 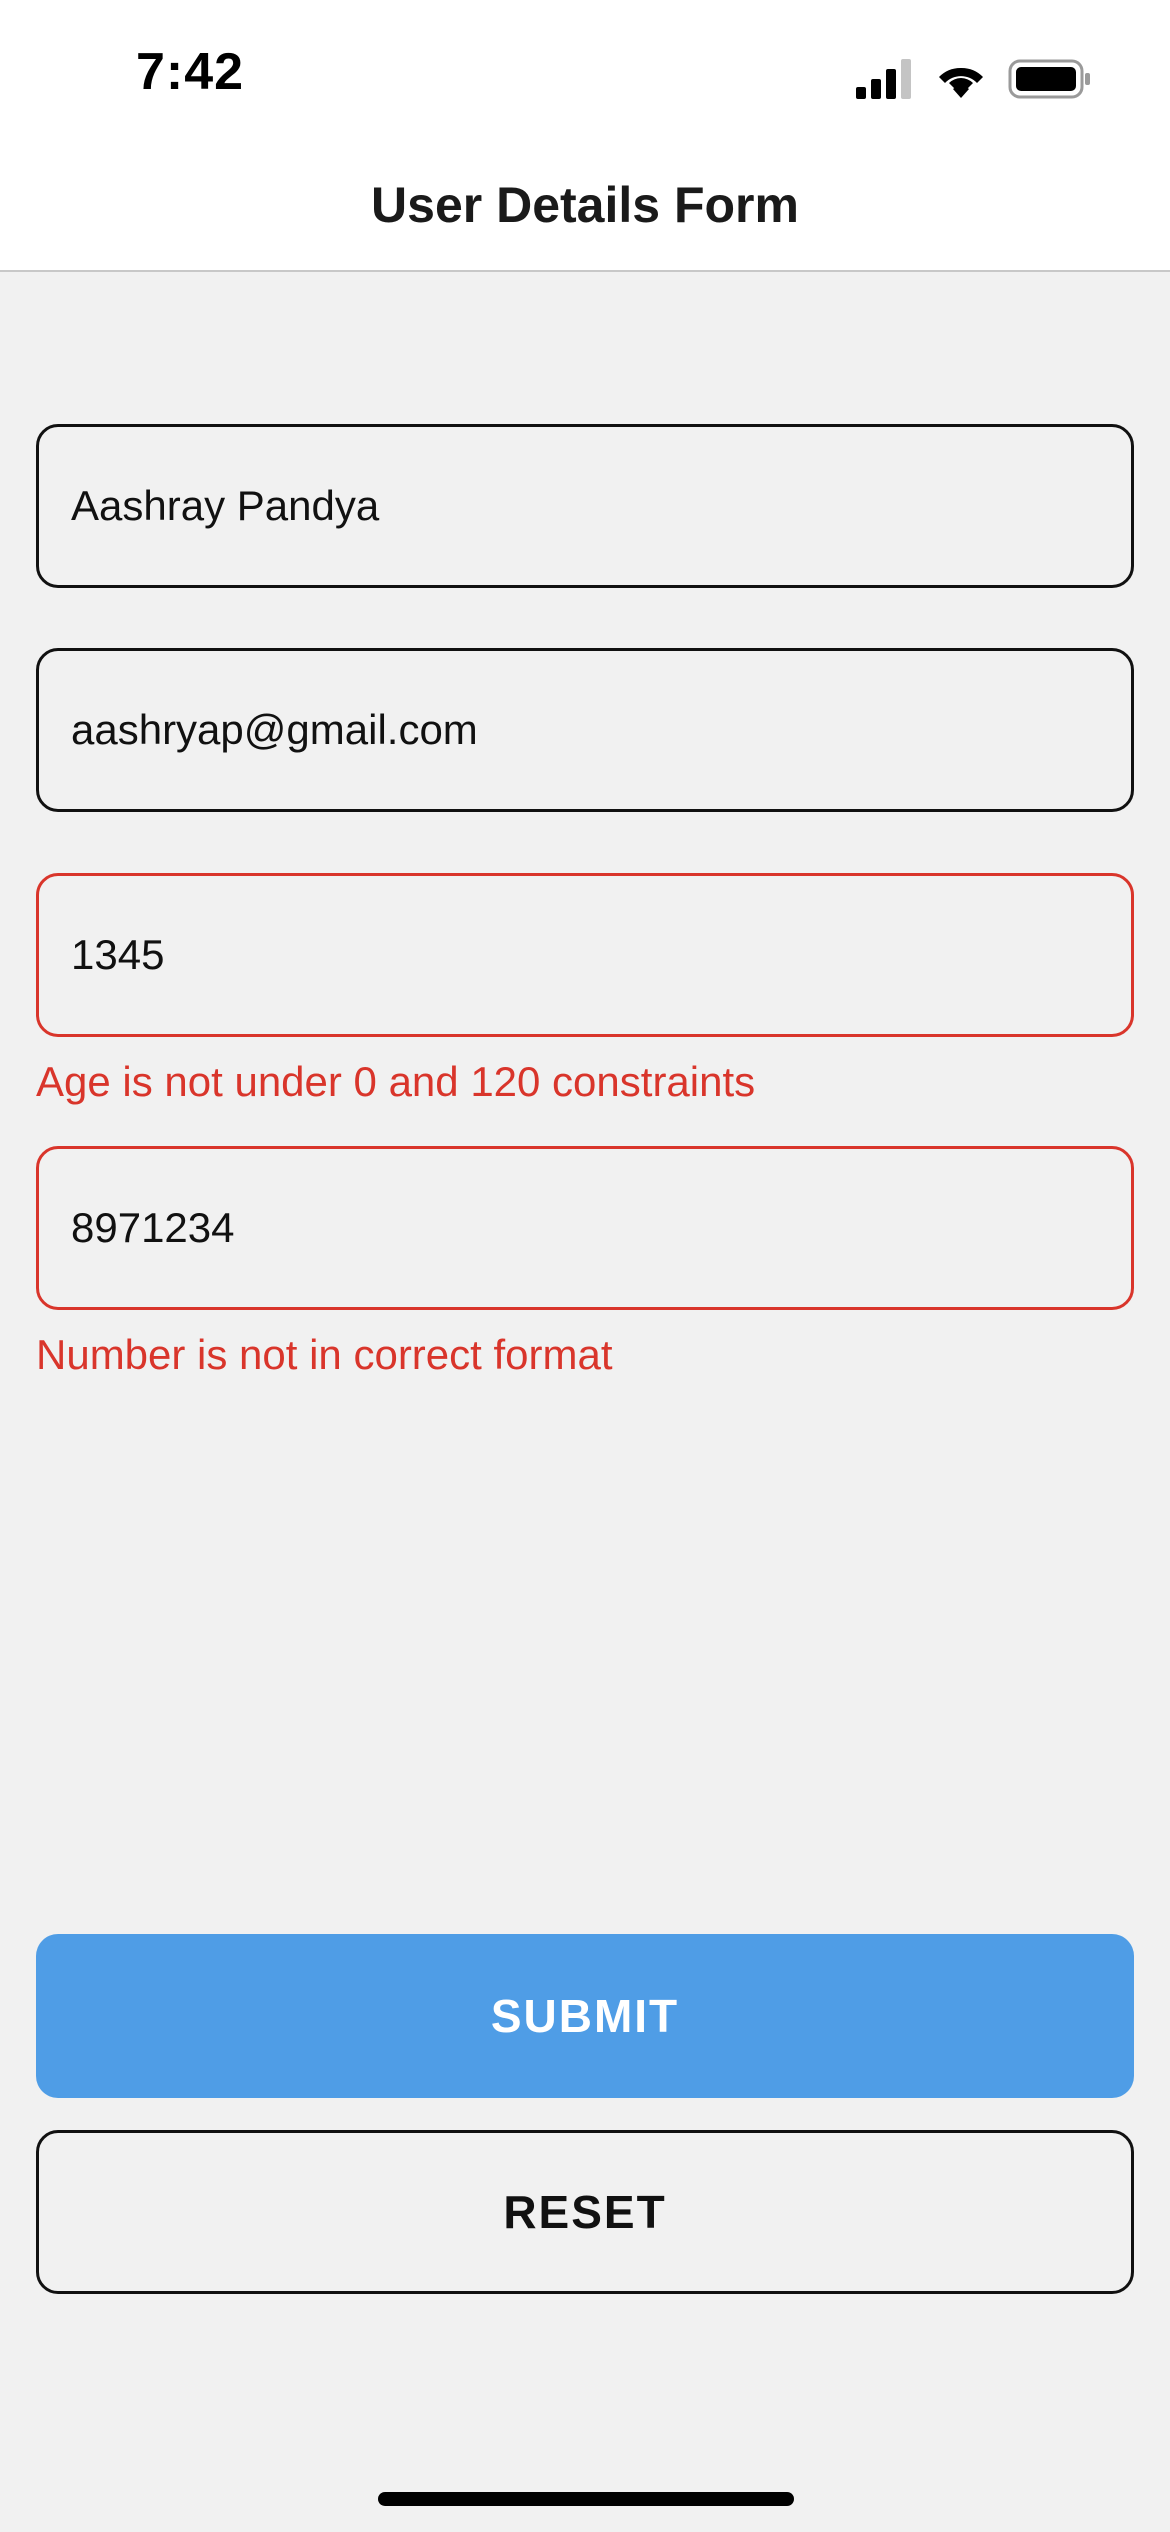 I want to click on name-field, so click(x=585, y=506).